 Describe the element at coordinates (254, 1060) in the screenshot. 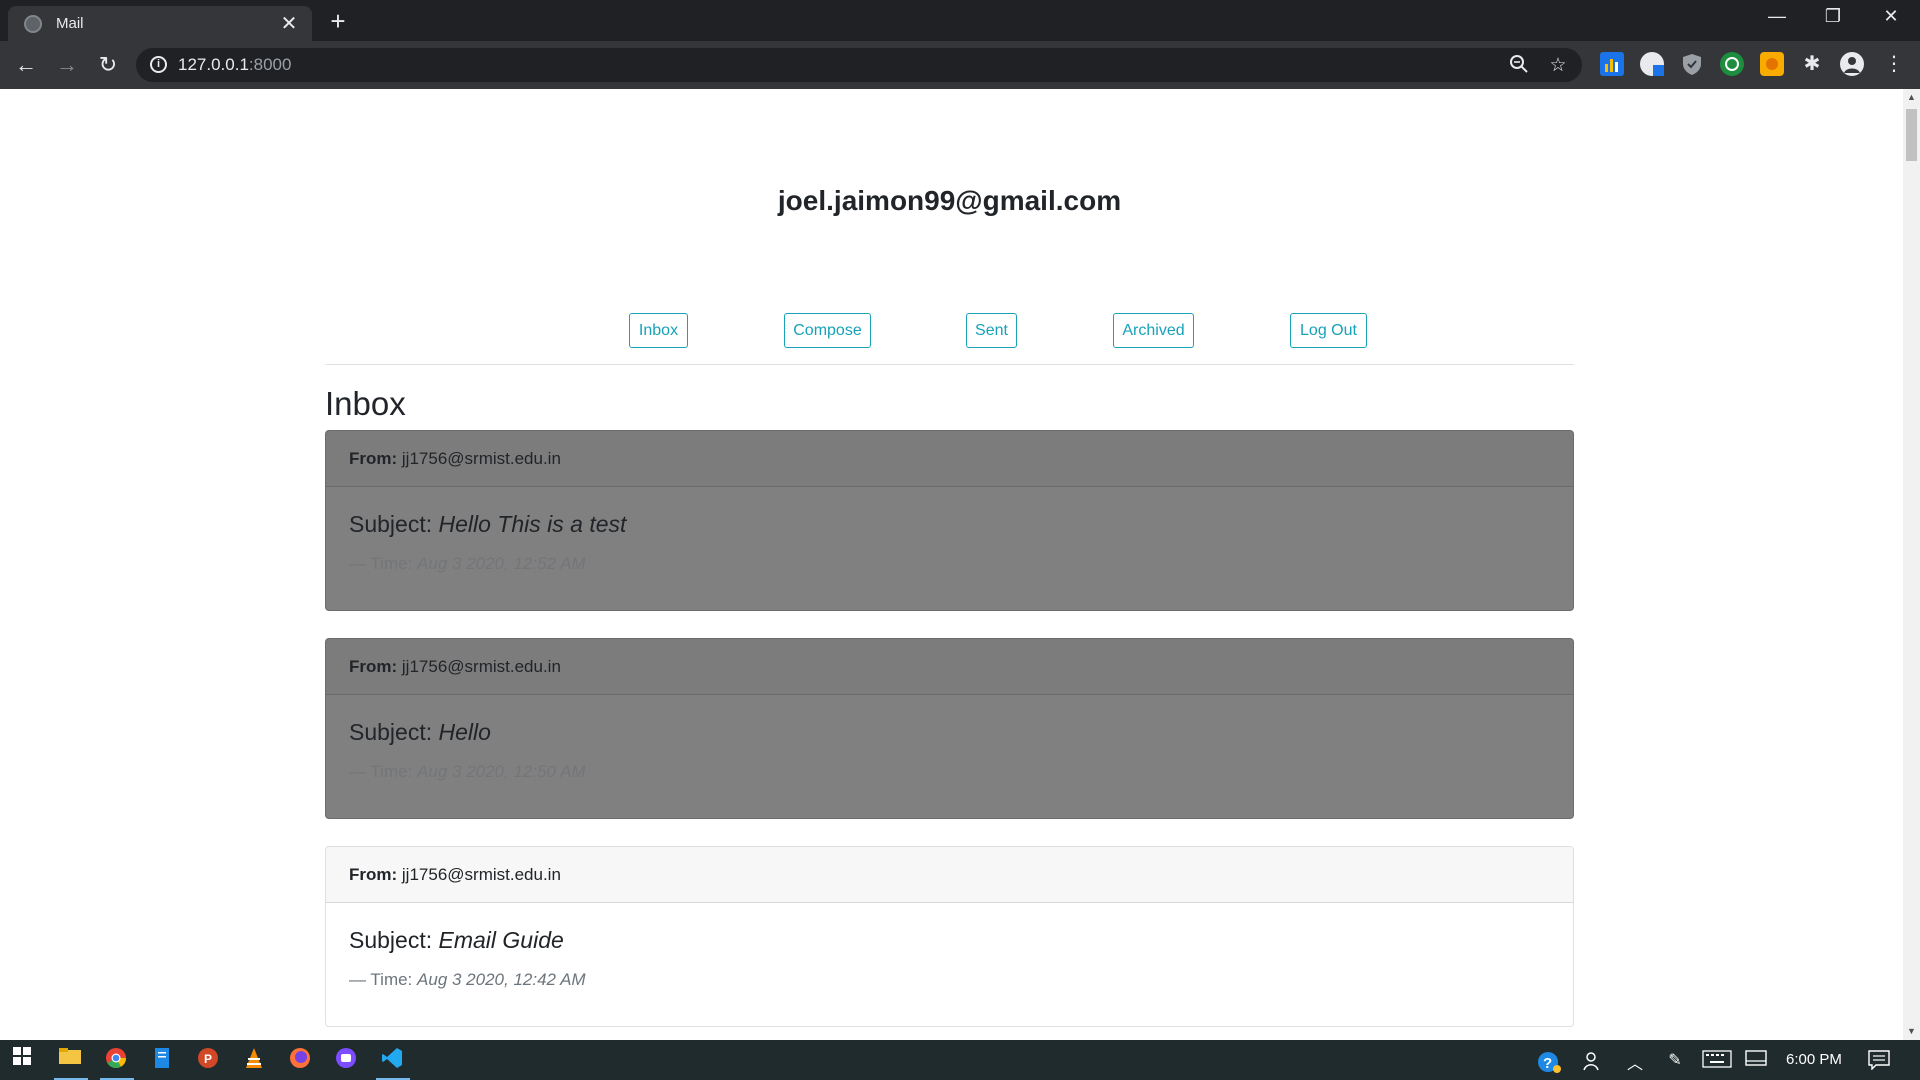

I see `vlc-icon` at that location.